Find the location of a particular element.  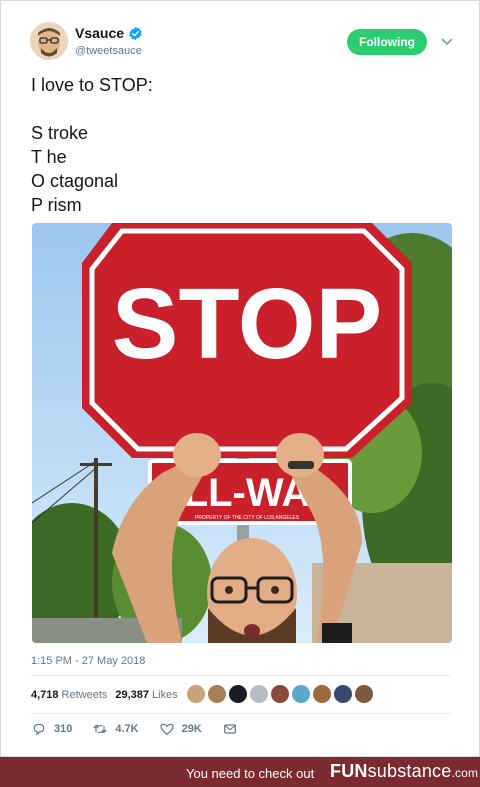

retweets-count: 4,718 is located at coordinates (45, 695).